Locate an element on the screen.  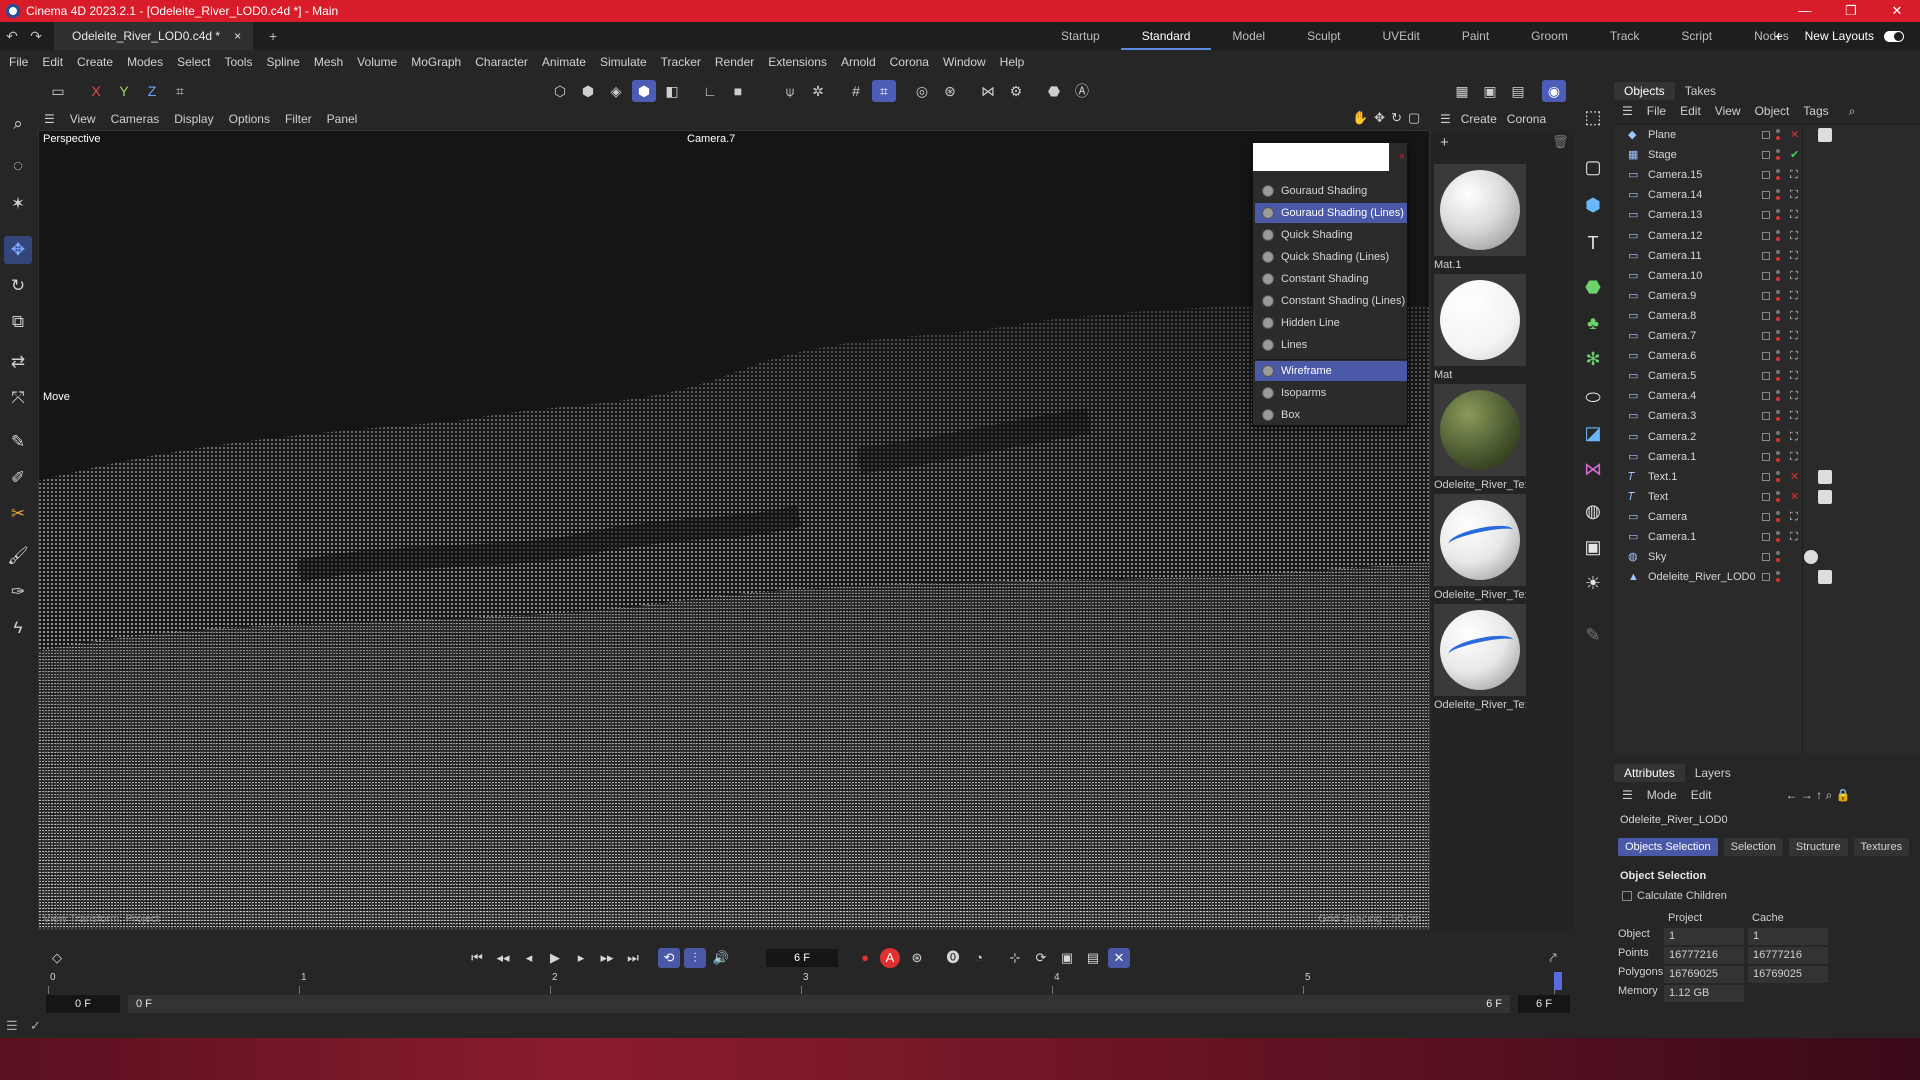
attributes-page-button: Selection is located at coordinates (1753, 847).